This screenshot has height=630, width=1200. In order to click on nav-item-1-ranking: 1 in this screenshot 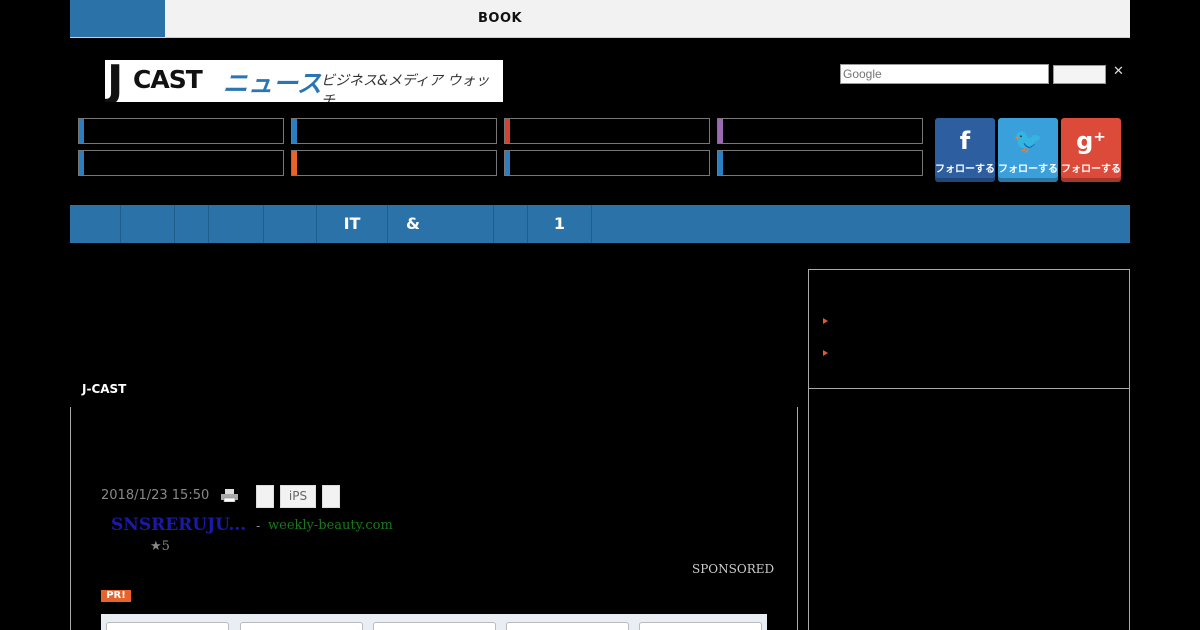, I will do `click(560, 224)`.